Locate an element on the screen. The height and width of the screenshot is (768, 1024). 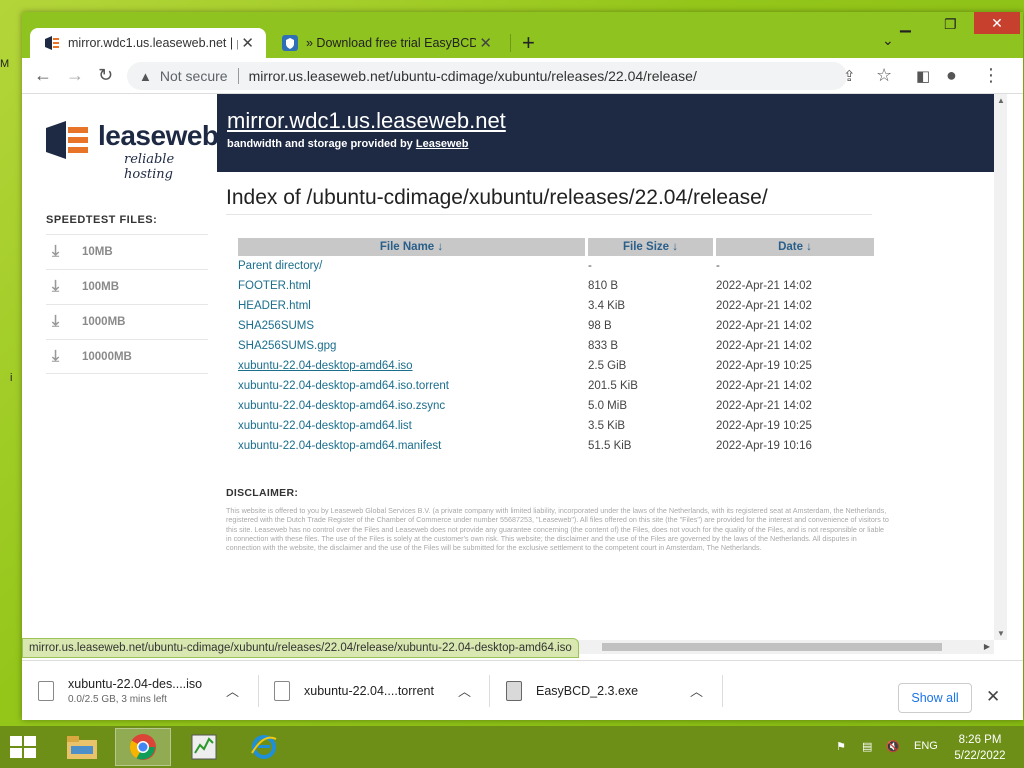
chrome-icon is located at coordinates (143, 747).